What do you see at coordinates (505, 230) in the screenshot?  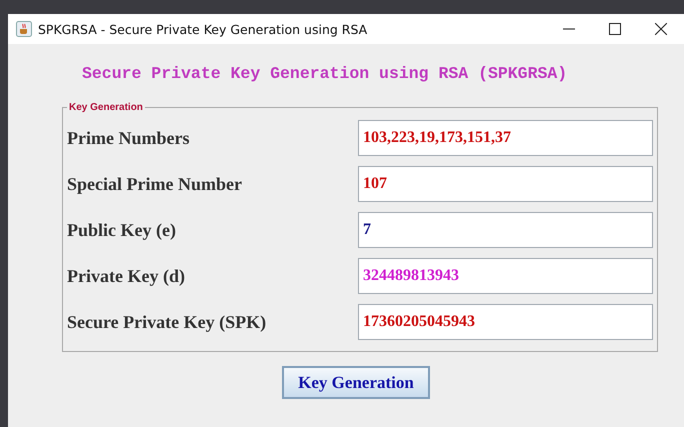 I see `input-field: 7` at bounding box center [505, 230].